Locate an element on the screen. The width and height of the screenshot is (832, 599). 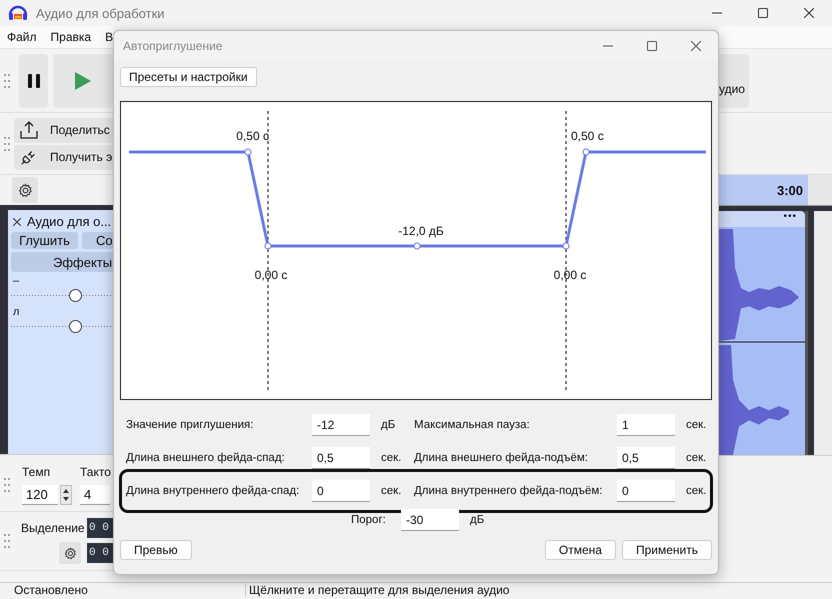
cancel-button: Отмена is located at coordinates (580, 550).